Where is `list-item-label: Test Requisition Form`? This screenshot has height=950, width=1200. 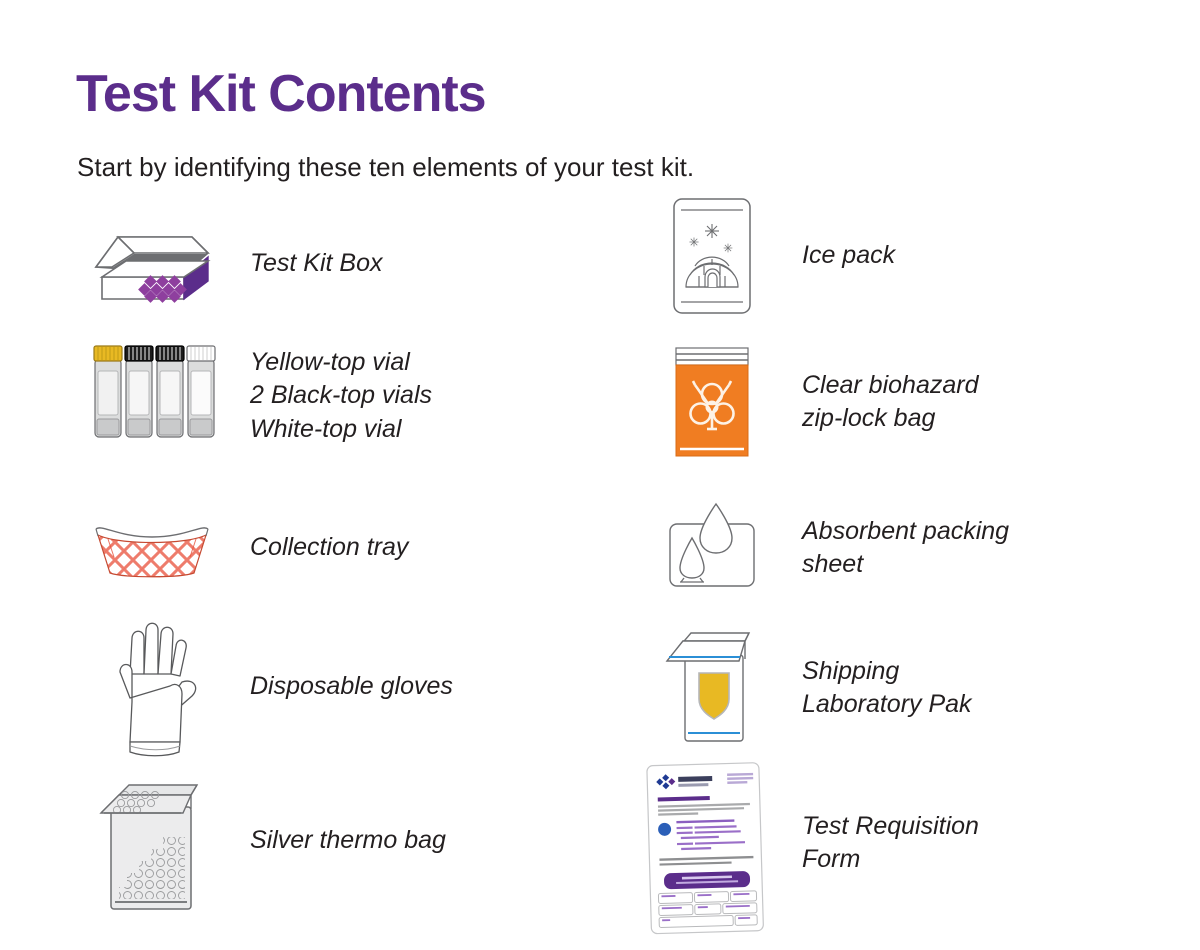 list-item-label: Test Requisition Form is located at coordinates (890, 842).